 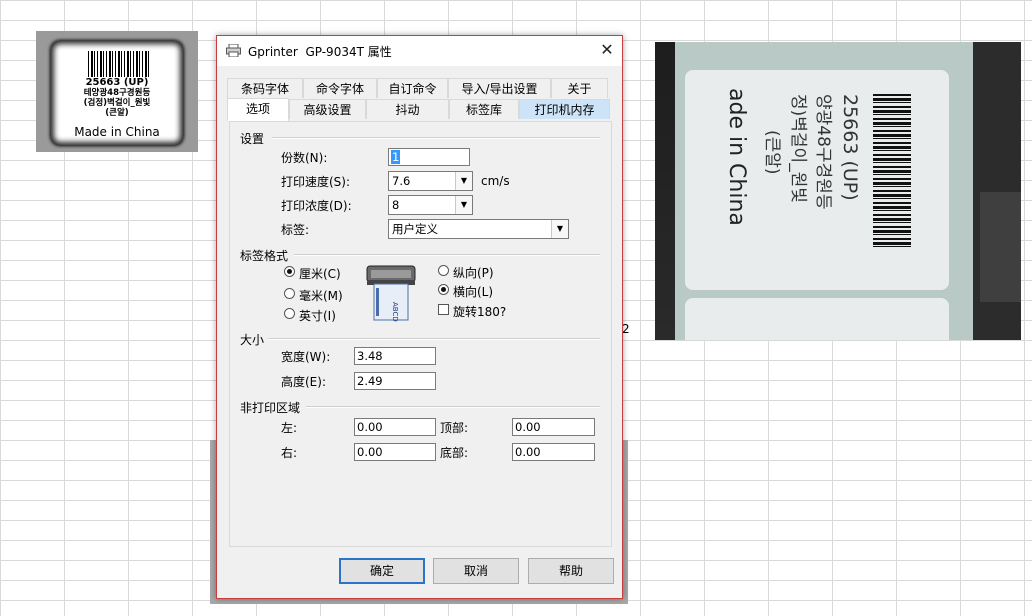 What do you see at coordinates (772, 152) in the screenshot?
I see `photo-line-3: (큰알)` at bounding box center [772, 152].